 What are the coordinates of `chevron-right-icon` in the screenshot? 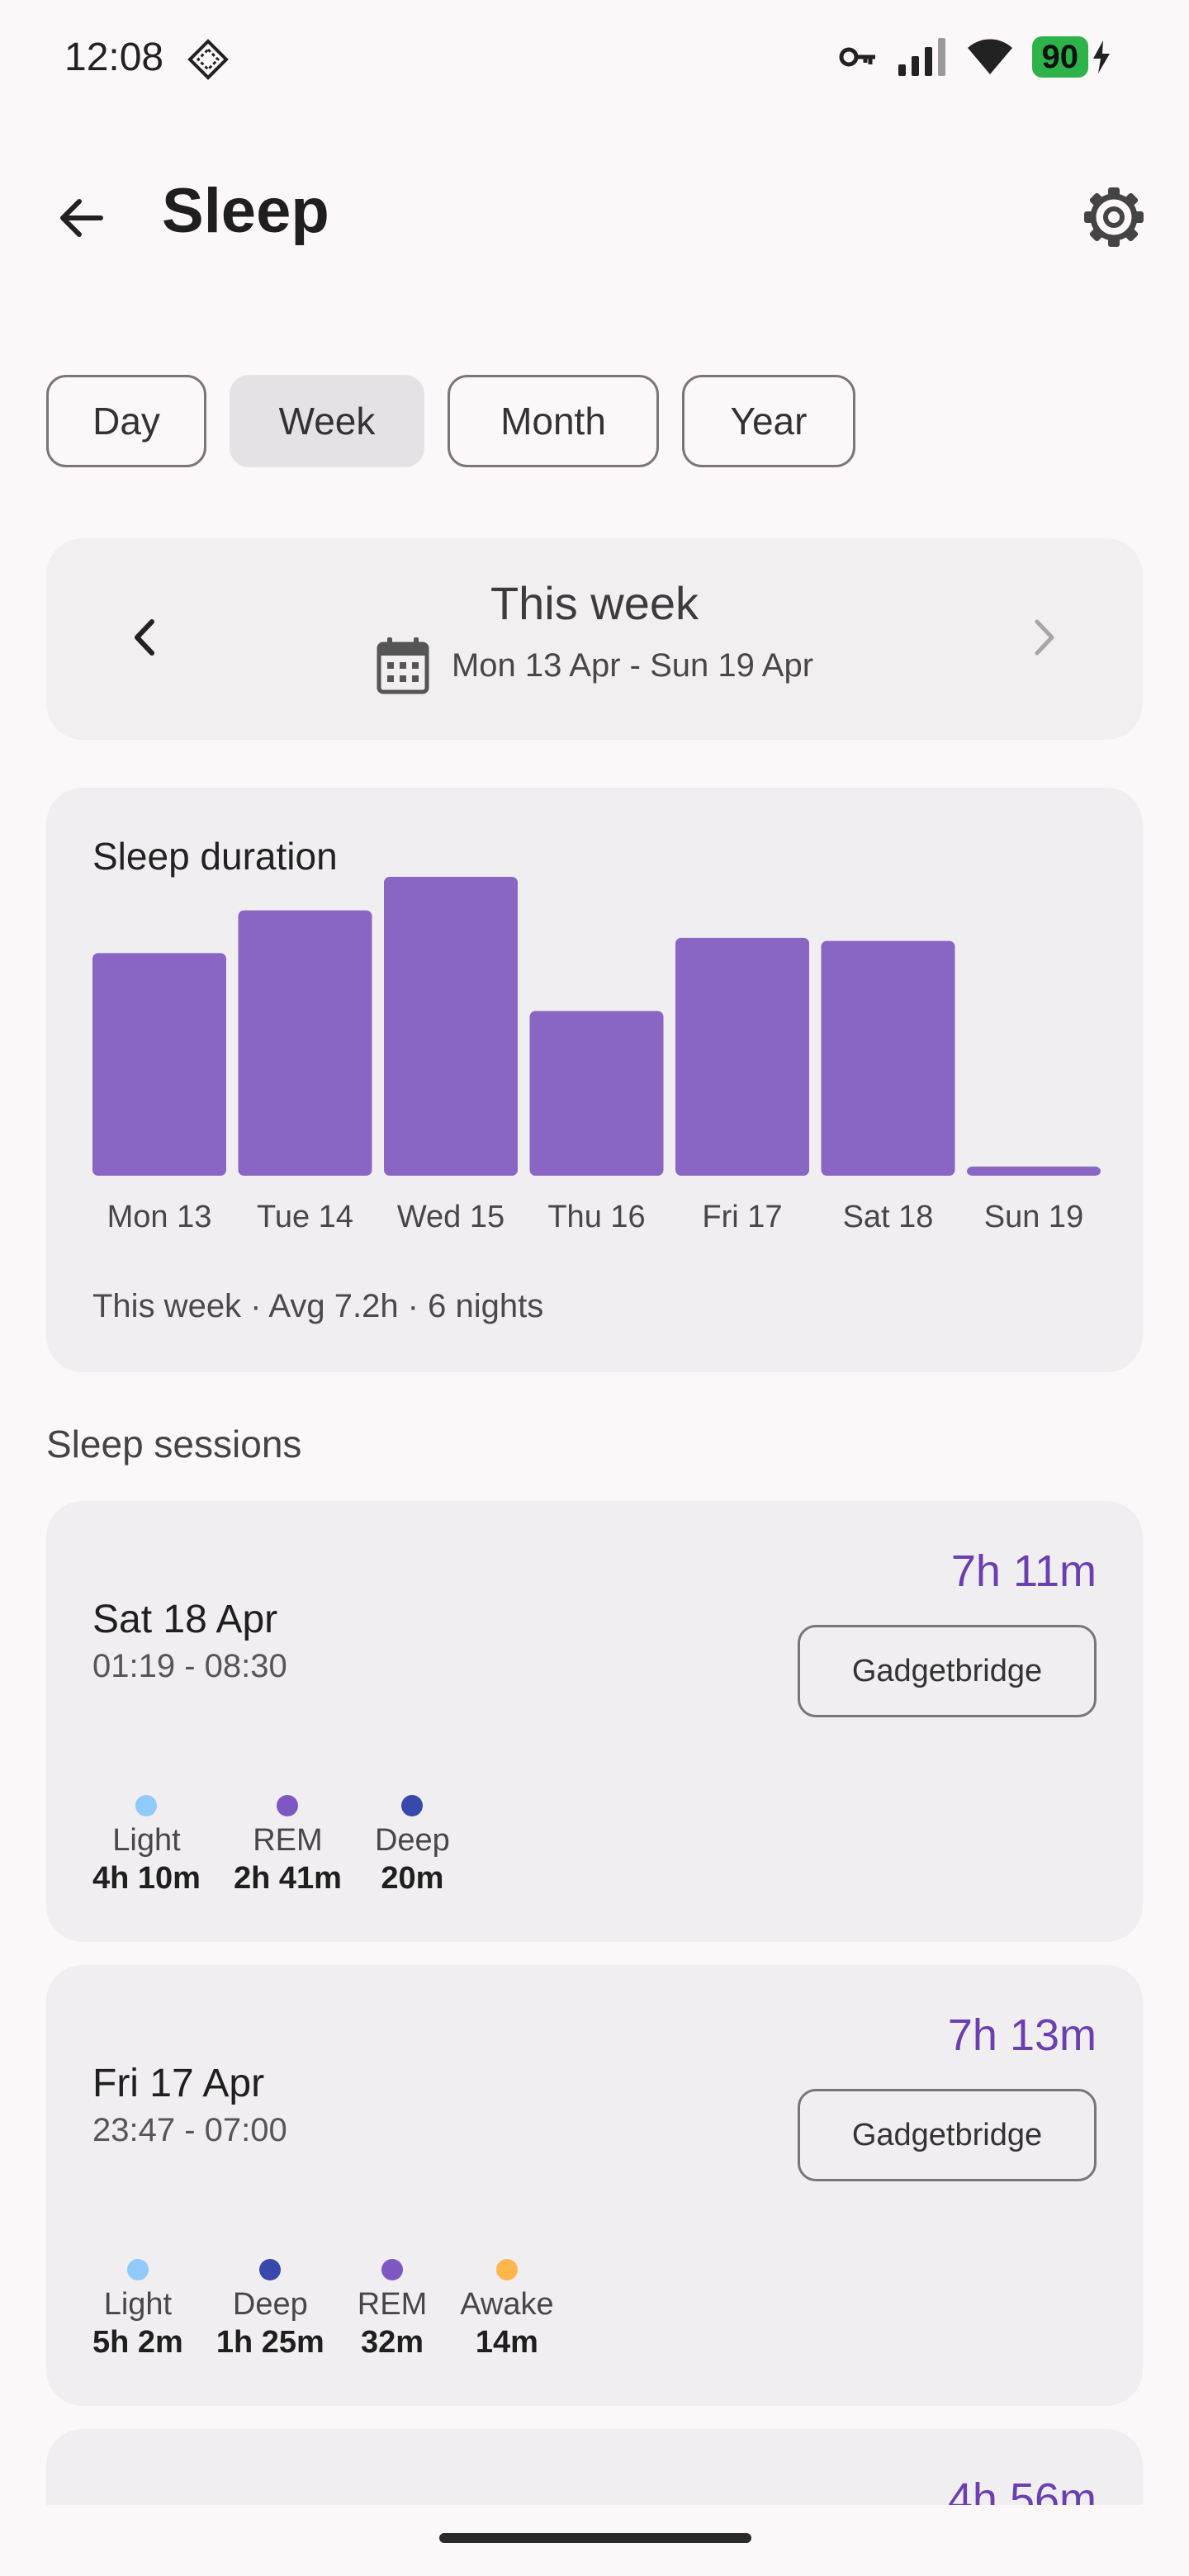 It's located at (1044, 637).